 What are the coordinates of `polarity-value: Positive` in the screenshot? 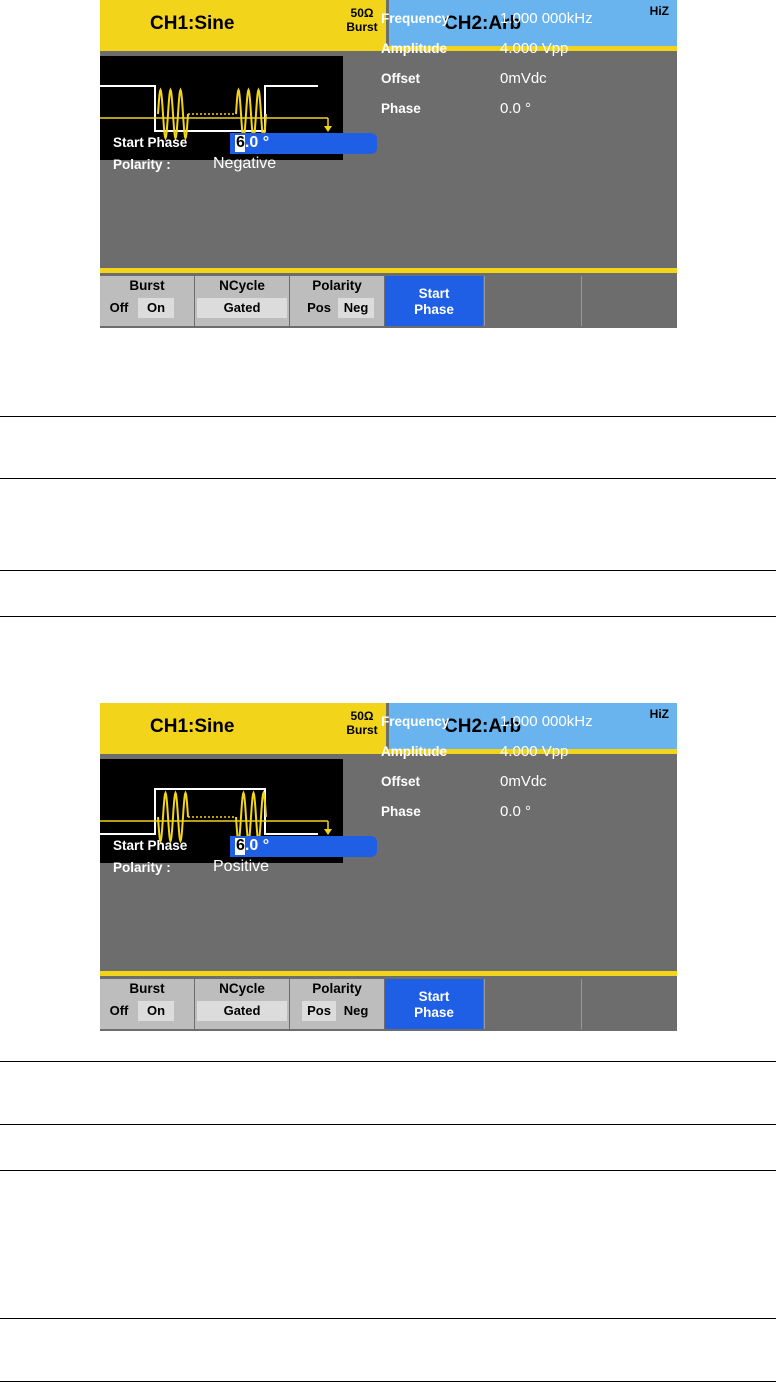 It's located at (241, 866).